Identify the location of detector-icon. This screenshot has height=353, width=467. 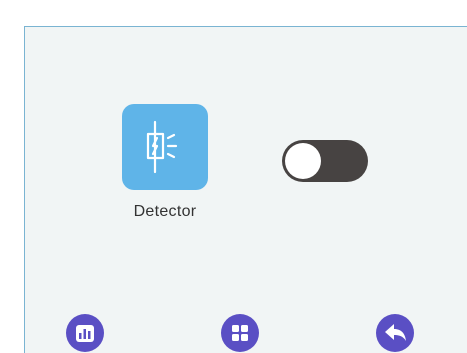
(162, 147).